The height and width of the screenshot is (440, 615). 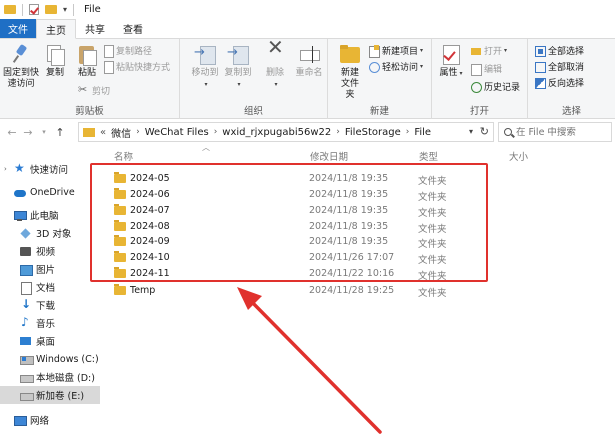 What do you see at coordinates (559, 82) in the screenshot?
I see `invert-selection-button: 反向选择` at bounding box center [559, 82].